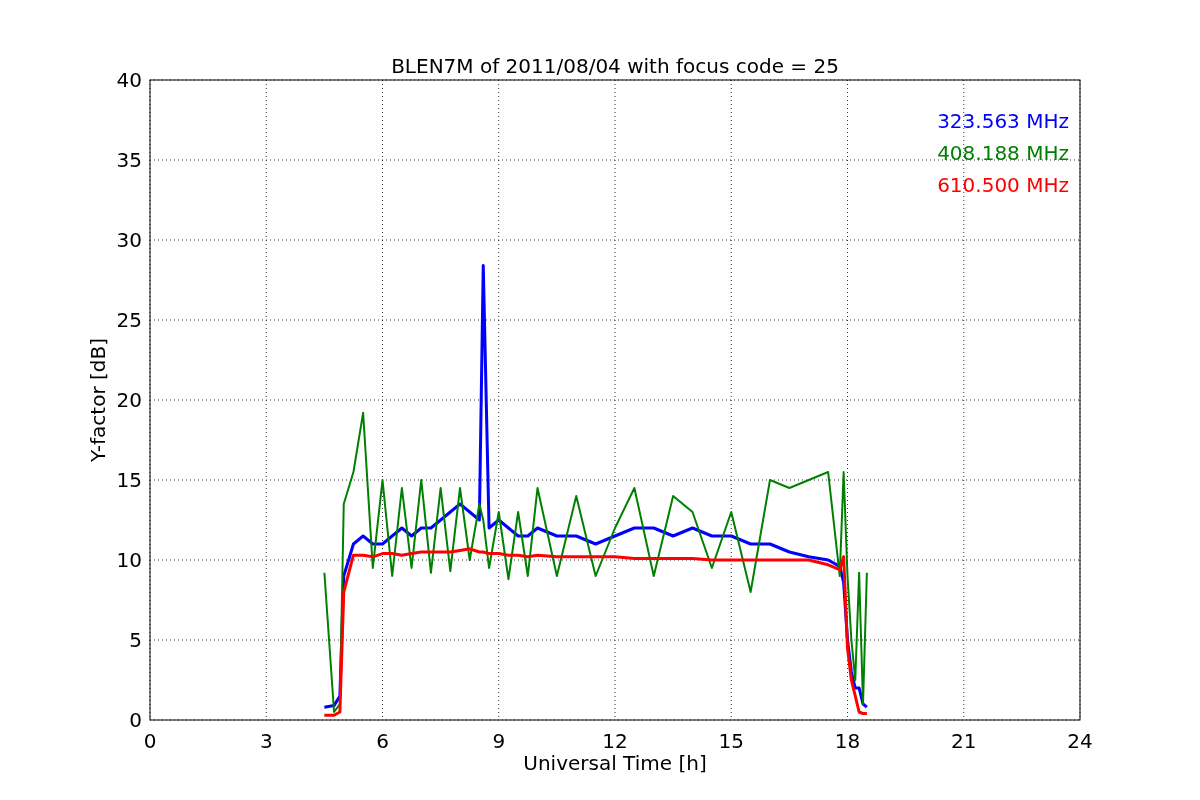 The height and width of the screenshot is (800, 1200). What do you see at coordinates (1080, 741) in the screenshot?
I see `tick-label: 24` at bounding box center [1080, 741].